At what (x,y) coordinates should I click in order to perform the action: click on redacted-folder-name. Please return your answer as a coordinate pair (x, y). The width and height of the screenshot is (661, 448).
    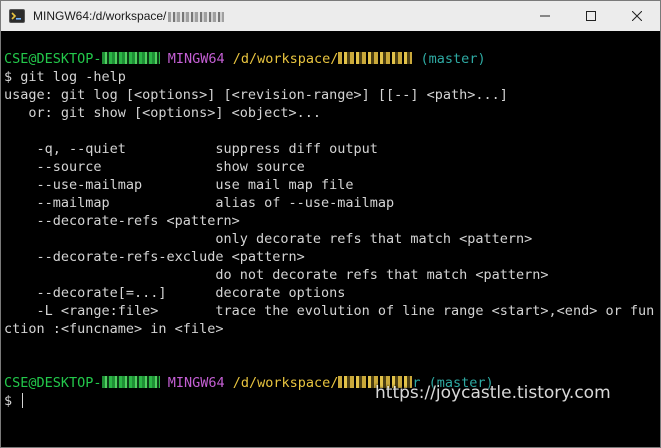
    Looking at the image, I should click on (196, 16).